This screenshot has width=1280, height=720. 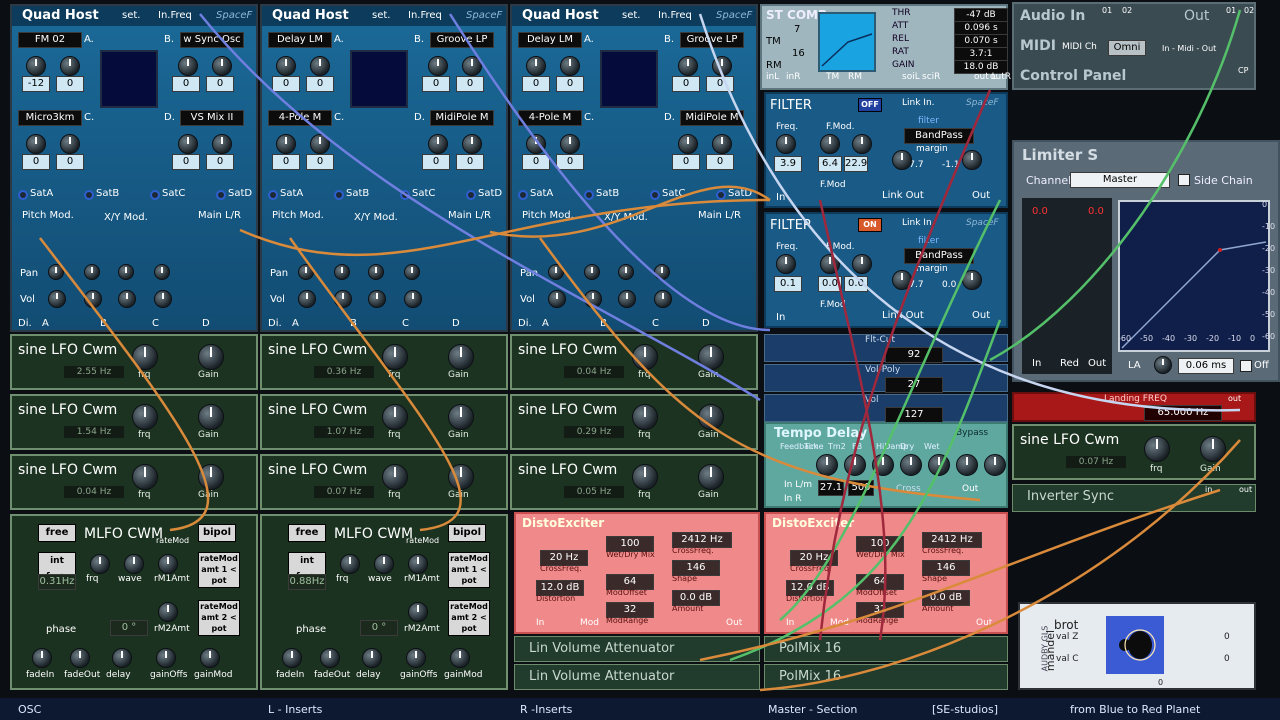 What do you see at coordinates (344, 372) in the screenshot?
I see `sine-lfo-hz: 0.36 Hz` at bounding box center [344, 372].